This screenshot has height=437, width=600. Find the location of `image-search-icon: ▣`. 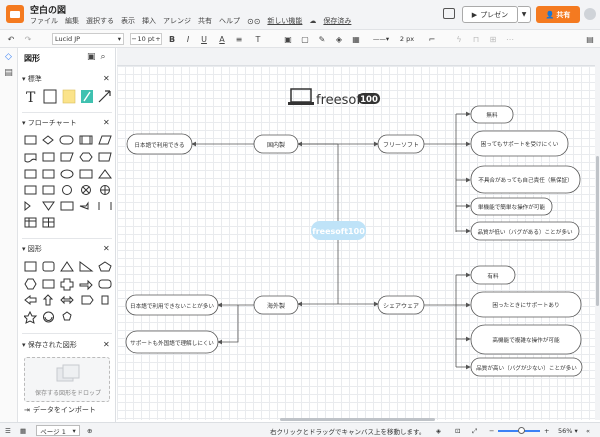

image-search-icon: ▣ is located at coordinates (91, 57).